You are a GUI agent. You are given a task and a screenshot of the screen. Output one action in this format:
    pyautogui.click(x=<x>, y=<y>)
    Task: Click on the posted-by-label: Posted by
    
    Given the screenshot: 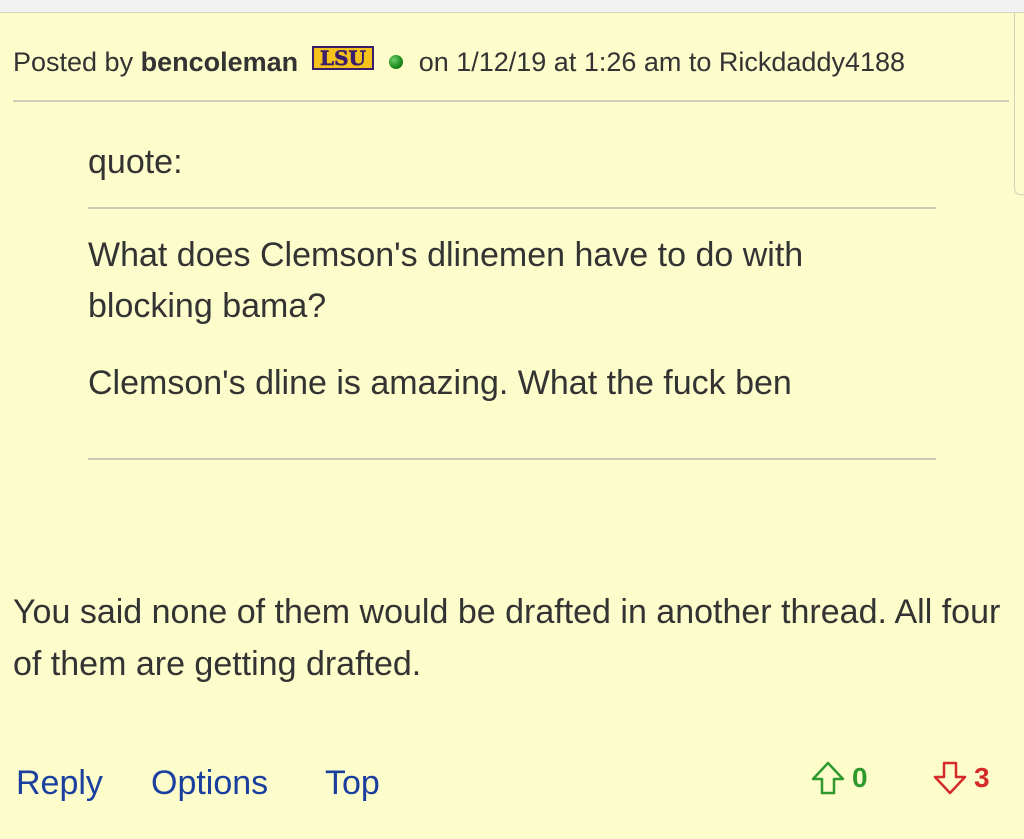 What is the action you would take?
    pyautogui.click(x=73, y=62)
    